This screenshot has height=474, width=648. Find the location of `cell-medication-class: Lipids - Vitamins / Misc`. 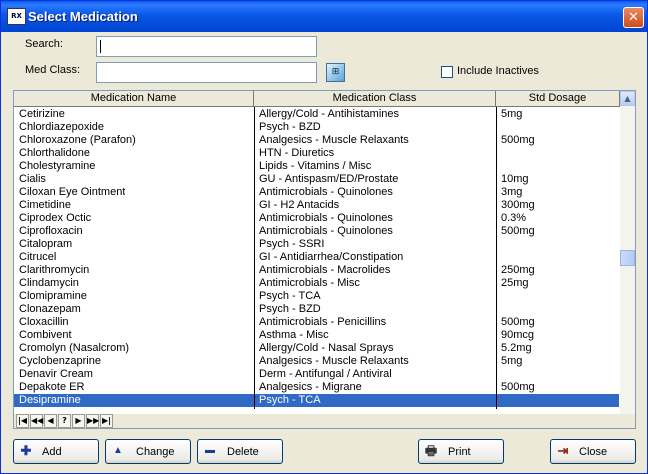

cell-medication-class: Lipids - Vitamins / Misc is located at coordinates (315, 166).